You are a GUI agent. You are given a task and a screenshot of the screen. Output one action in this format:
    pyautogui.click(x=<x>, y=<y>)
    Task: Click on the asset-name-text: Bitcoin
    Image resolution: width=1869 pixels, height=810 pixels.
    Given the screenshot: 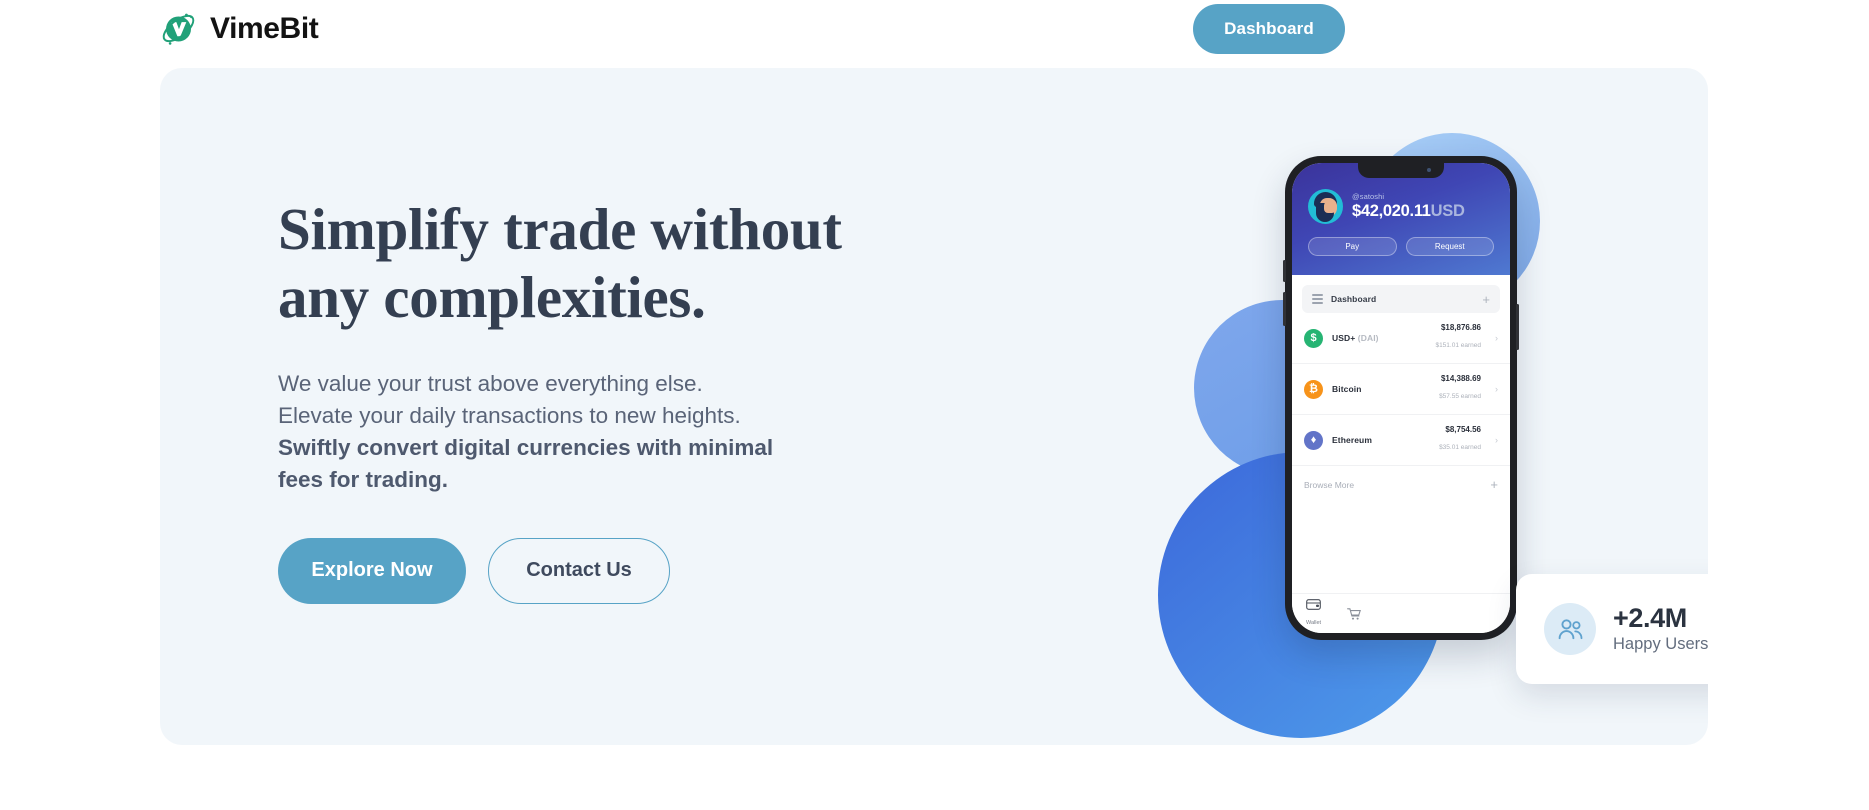 What is the action you would take?
    pyautogui.click(x=1347, y=389)
    